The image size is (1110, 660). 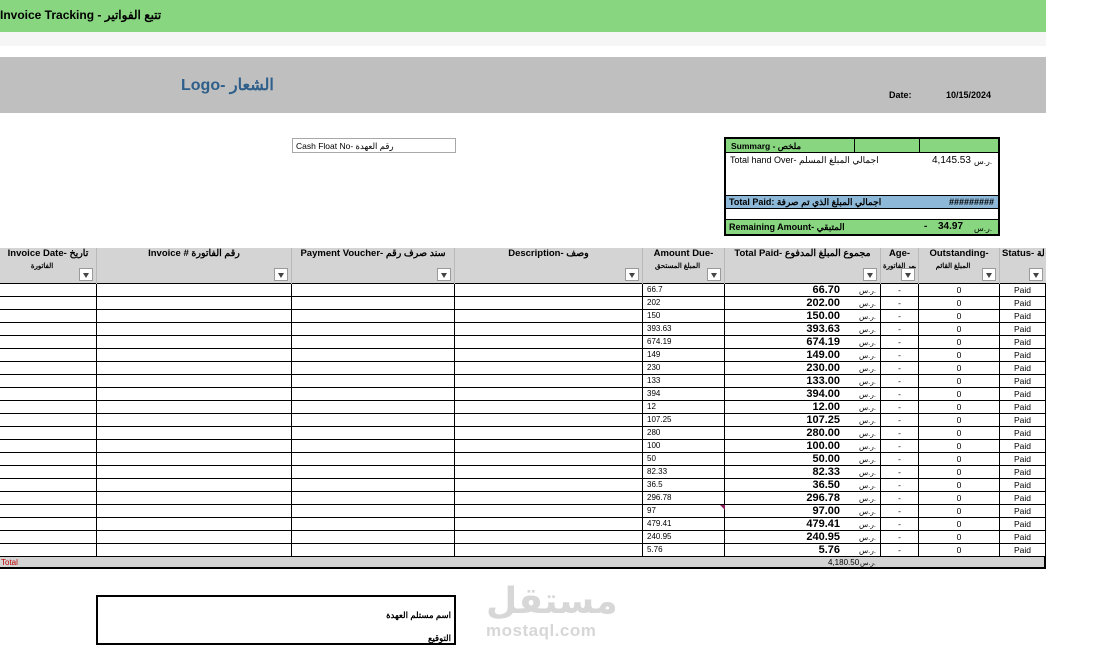 What do you see at coordinates (968, 95) in the screenshot?
I see `date-value: 10/15/2024` at bounding box center [968, 95].